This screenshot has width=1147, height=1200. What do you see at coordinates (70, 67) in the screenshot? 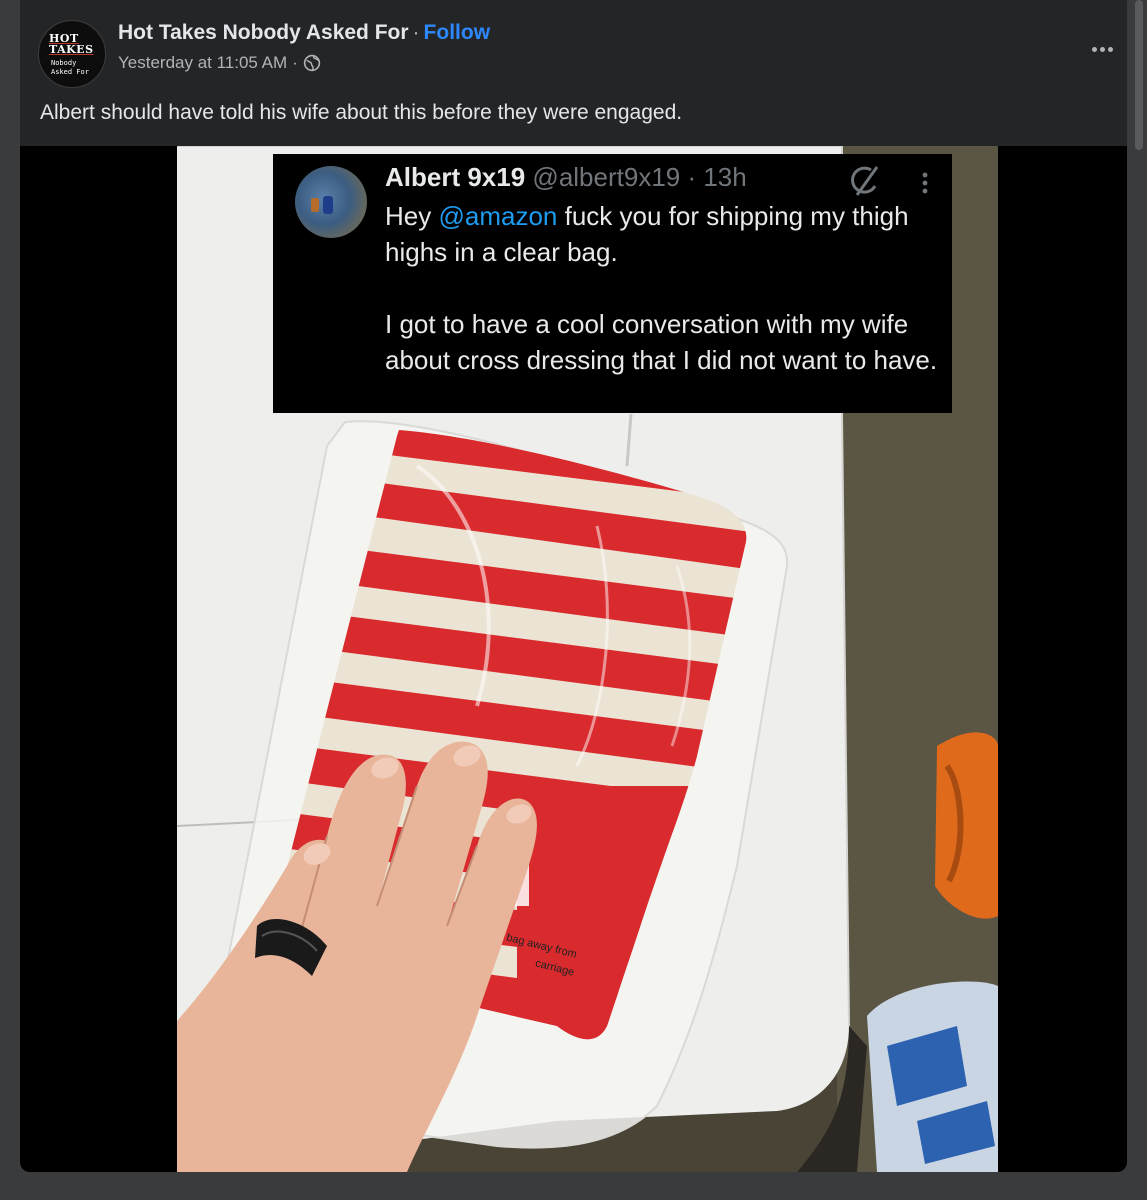
I see `avatar-logo-subtext: Nobody Asked For` at bounding box center [70, 67].